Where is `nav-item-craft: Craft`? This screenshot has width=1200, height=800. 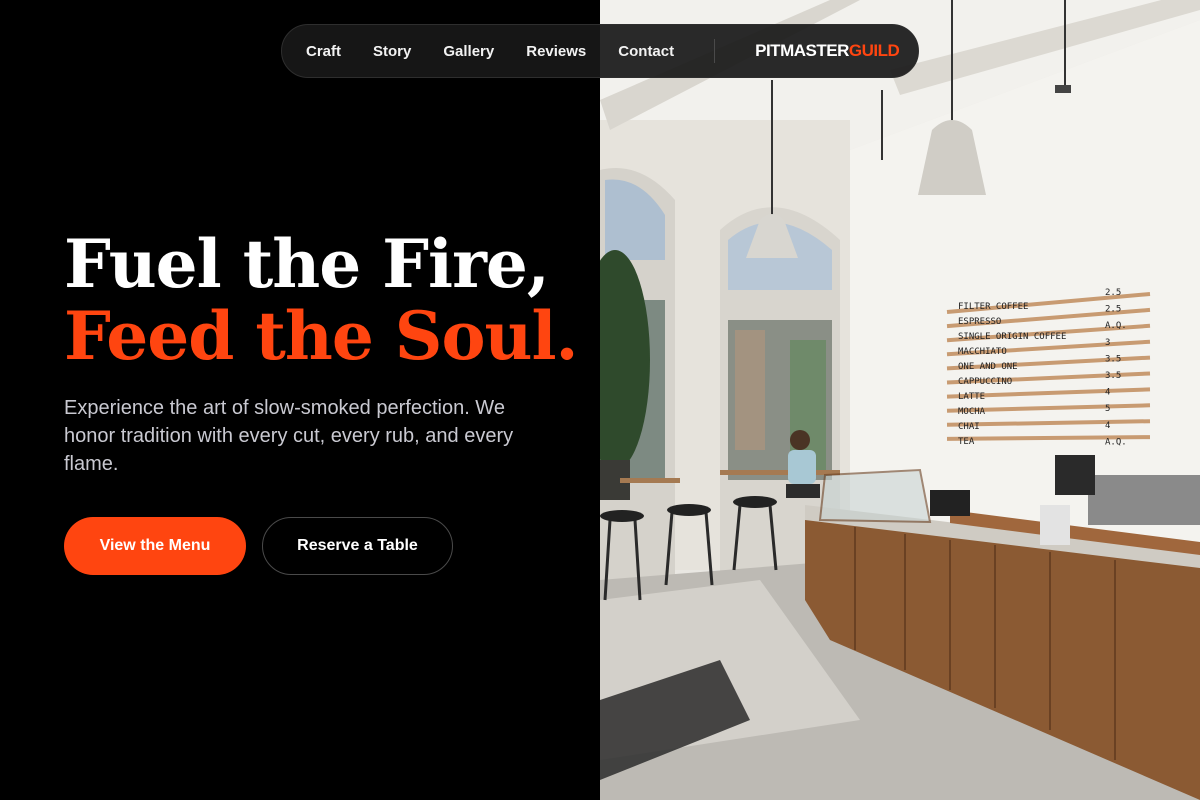 nav-item-craft: Craft is located at coordinates (323, 51).